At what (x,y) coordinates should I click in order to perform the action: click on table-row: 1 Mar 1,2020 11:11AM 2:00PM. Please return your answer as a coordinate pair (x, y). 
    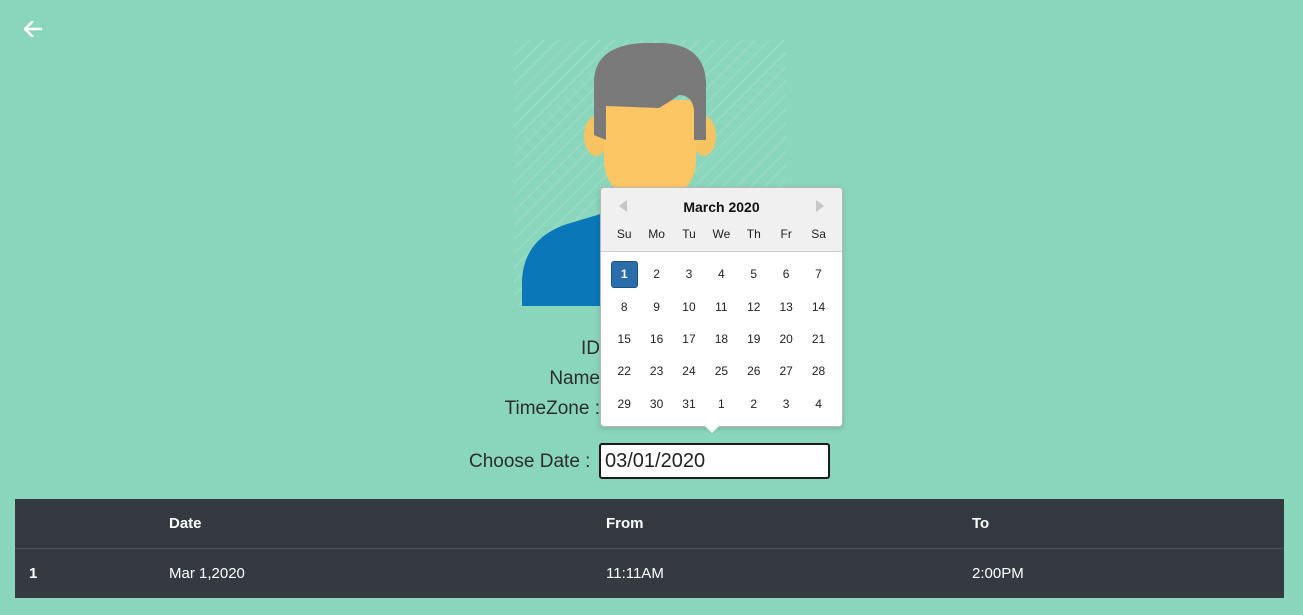
    Looking at the image, I should click on (649, 573).